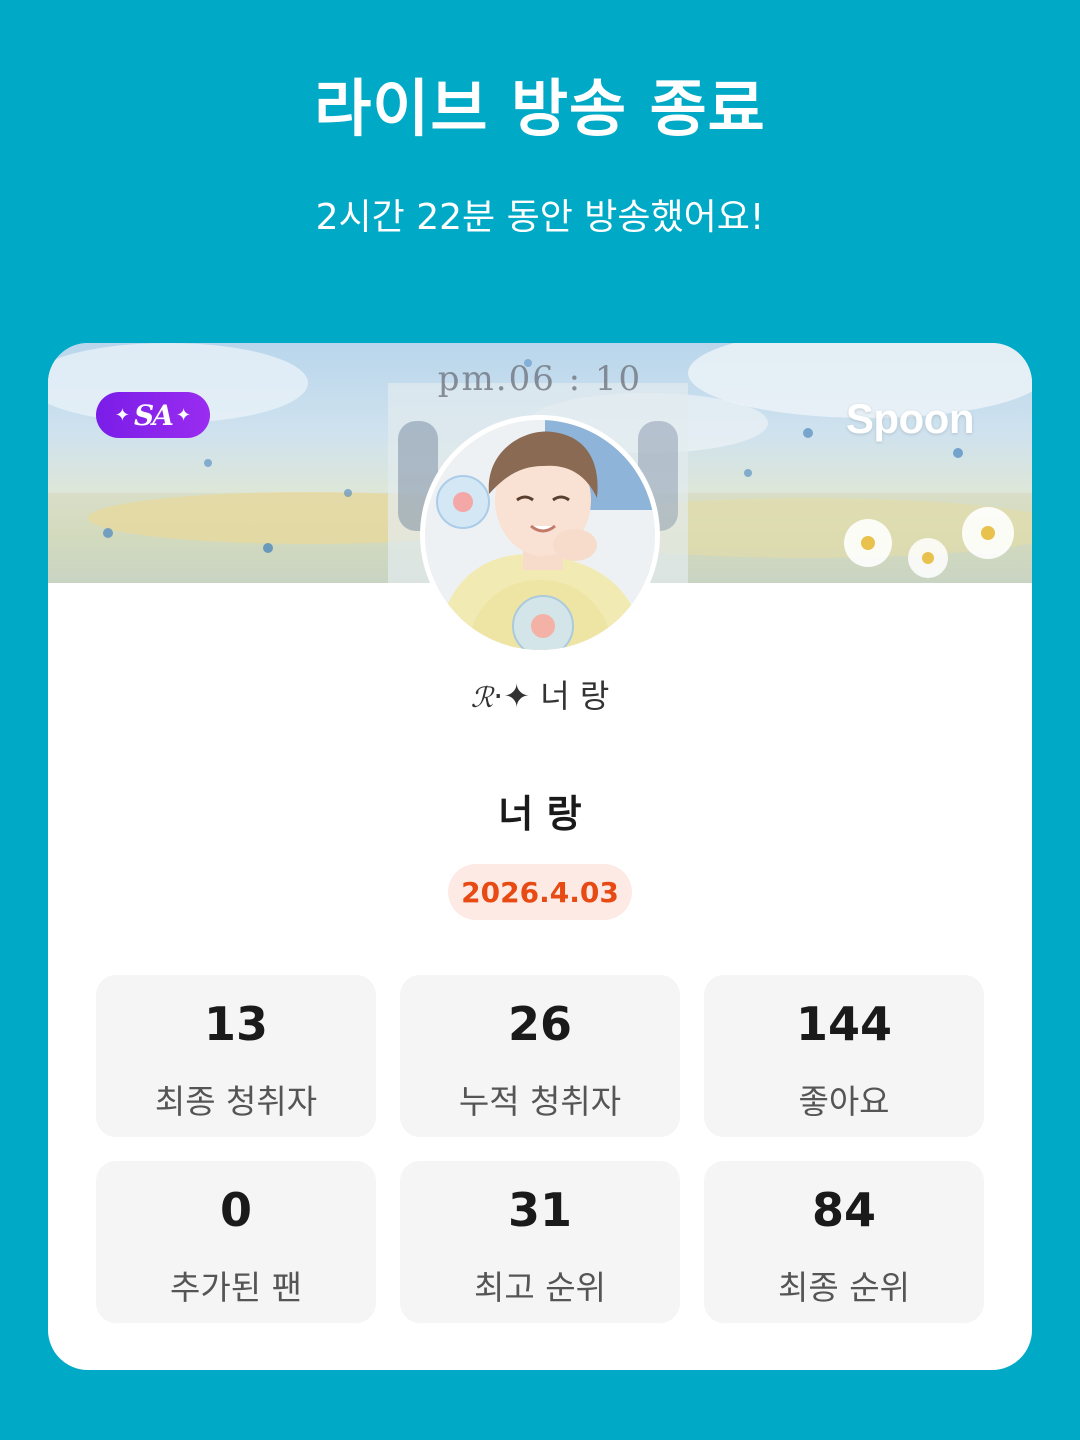  Describe the element at coordinates (540, 108) in the screenshot. I see `page-title: 라이브 방송 종료` at that location.